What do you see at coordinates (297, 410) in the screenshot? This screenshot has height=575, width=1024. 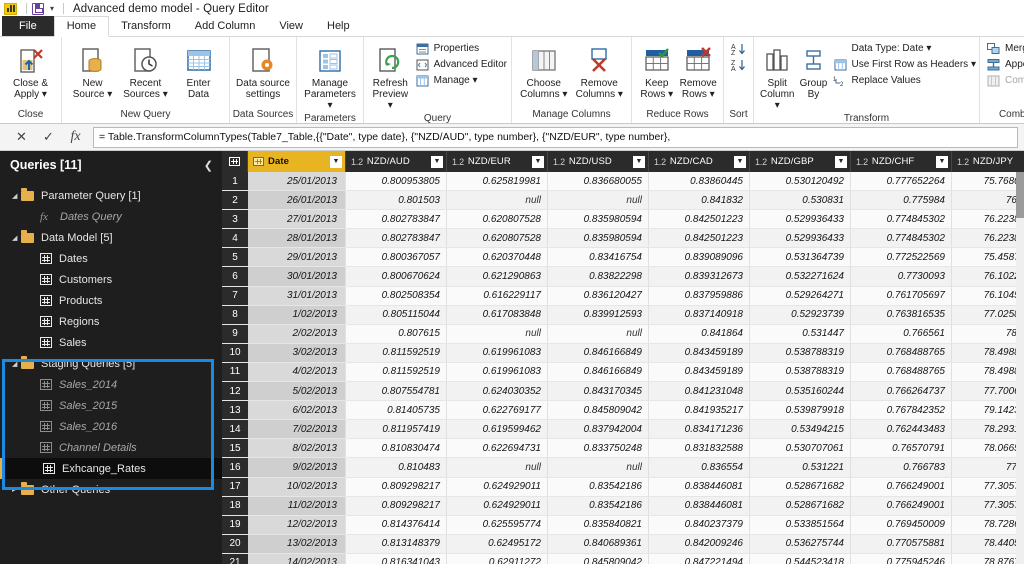 I see `cell-date: 6/02/2013` at bounding box center [297, 410].